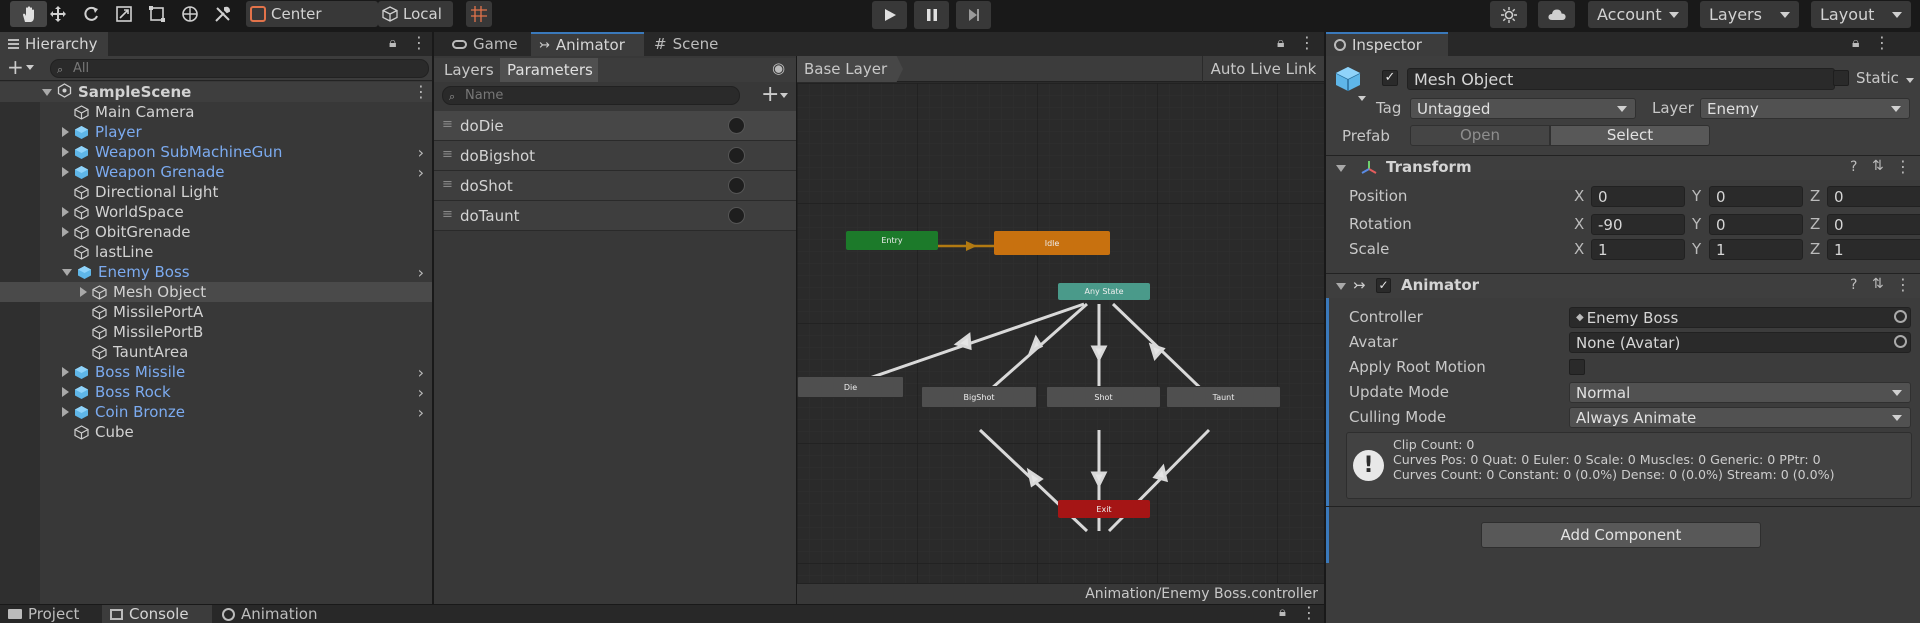 The image size is (1920, 623). Describe the element at coordinates (850, 69) in the screenshot. I see `breadcrumb: Base Layer` at that location.